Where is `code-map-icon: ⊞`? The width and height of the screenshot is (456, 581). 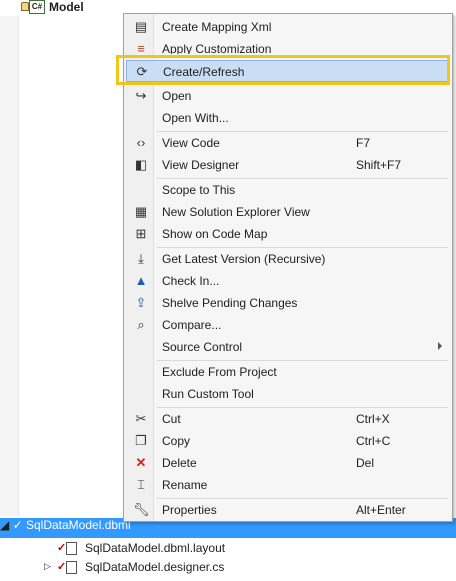 code-map-icon: ⊞ is located at coordinates (141, 233).